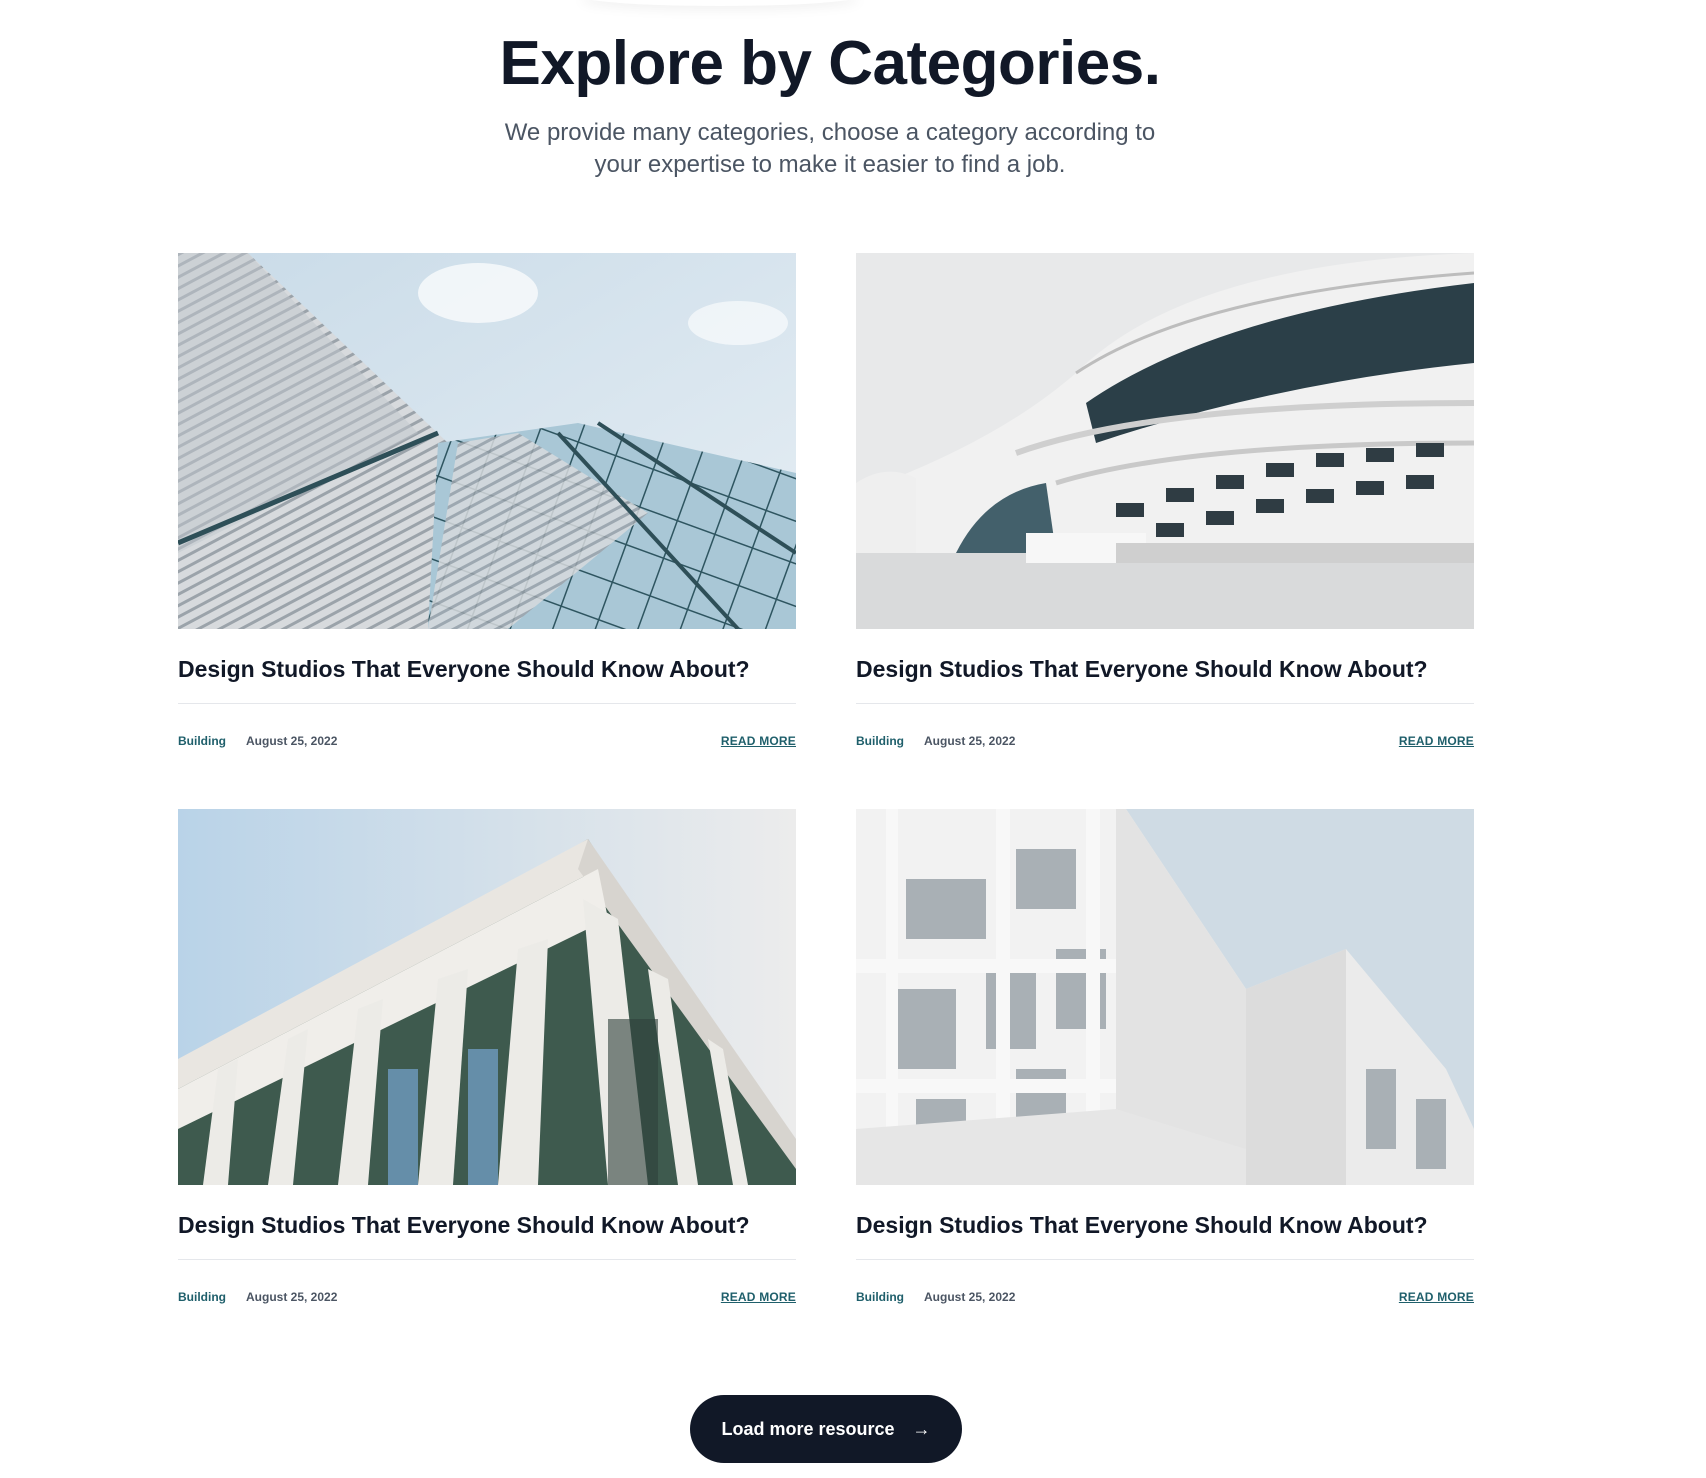 The height and width of the screenshot is (1478, 1706). I want to click on load-more-button: Load more resource →, so click(826, 1429).